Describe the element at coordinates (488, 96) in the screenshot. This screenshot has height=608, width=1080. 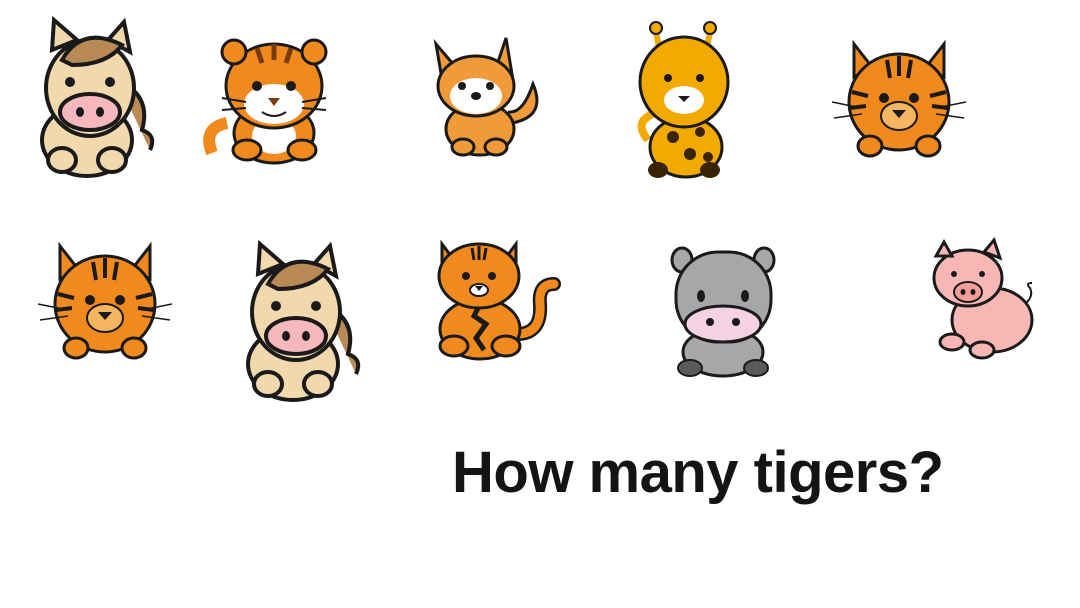
I see `fox-icon` at that location.